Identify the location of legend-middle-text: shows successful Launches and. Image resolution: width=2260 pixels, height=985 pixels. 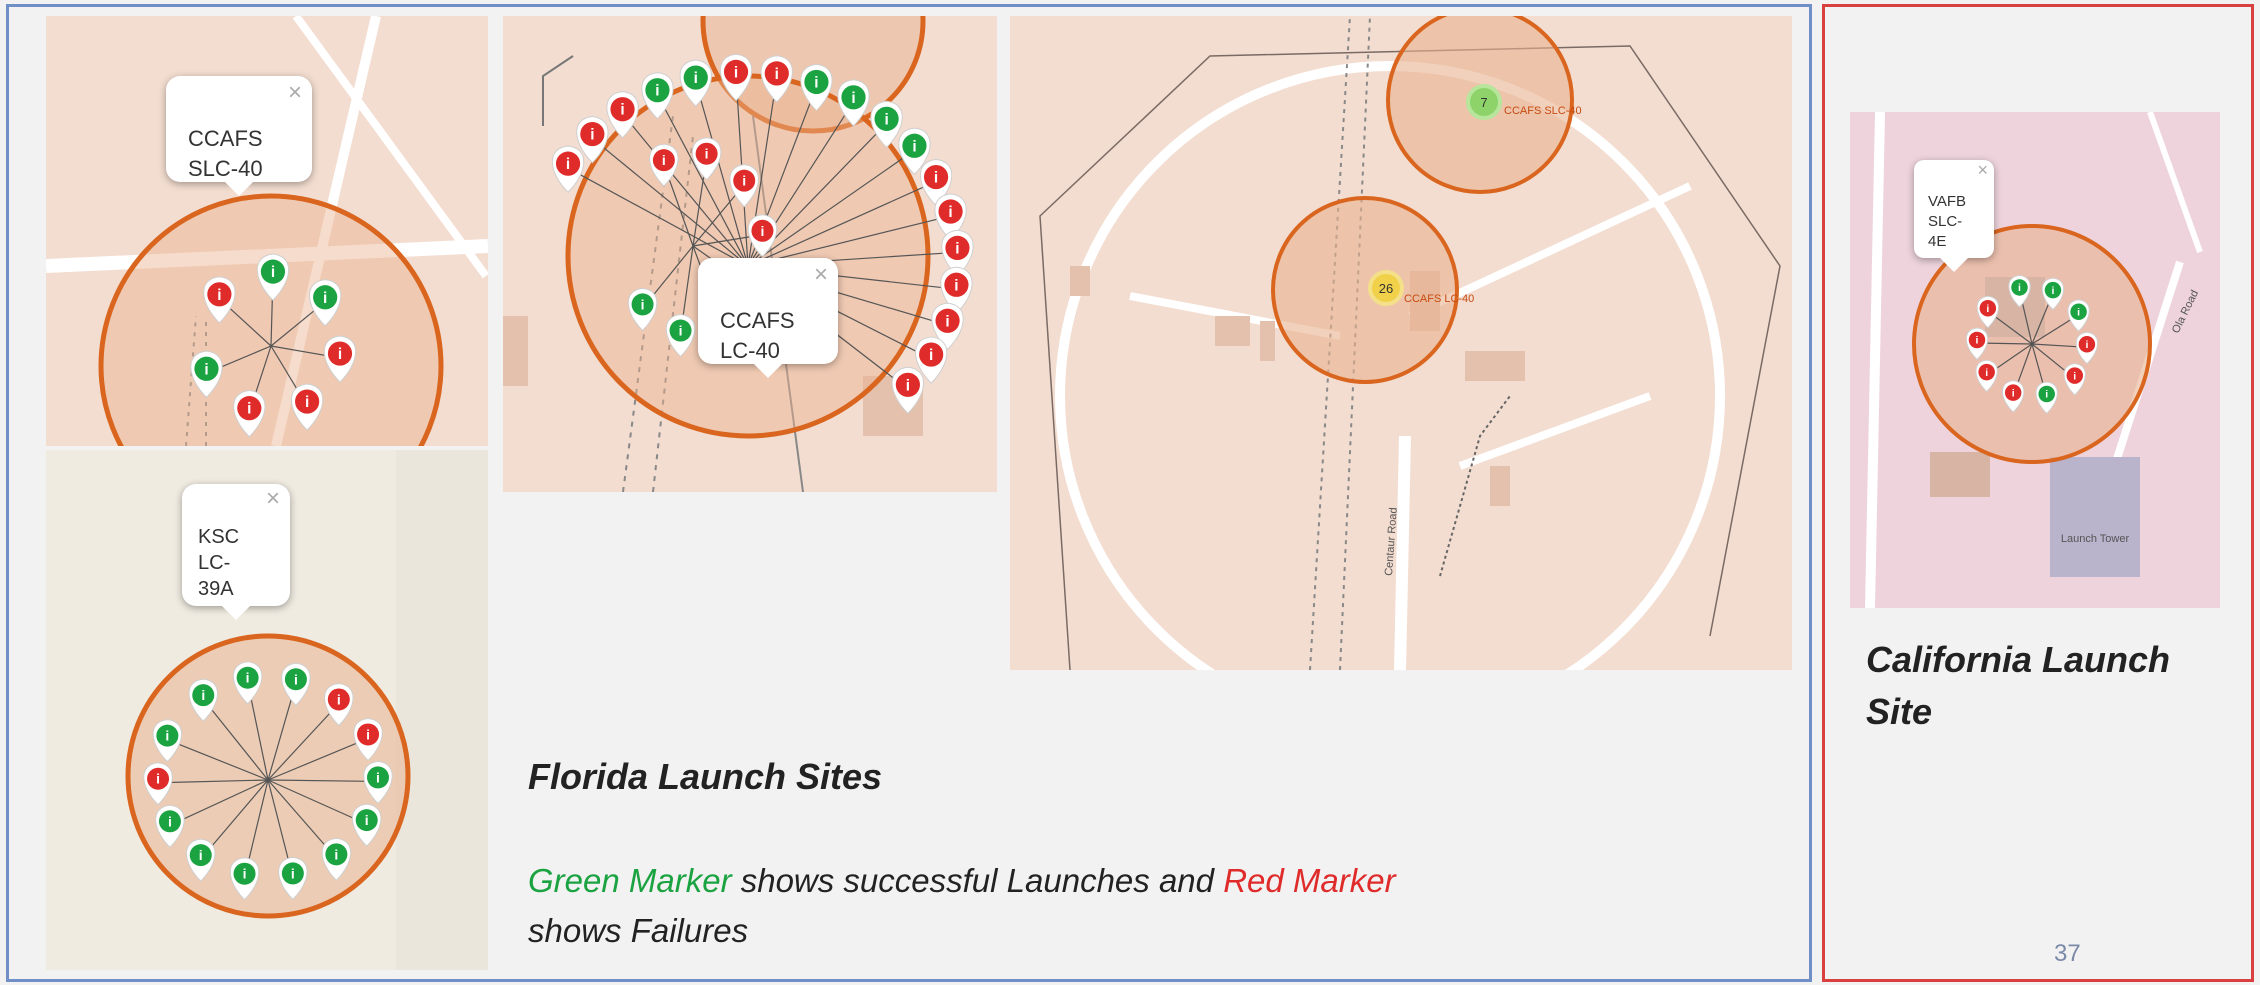
(977, 880).